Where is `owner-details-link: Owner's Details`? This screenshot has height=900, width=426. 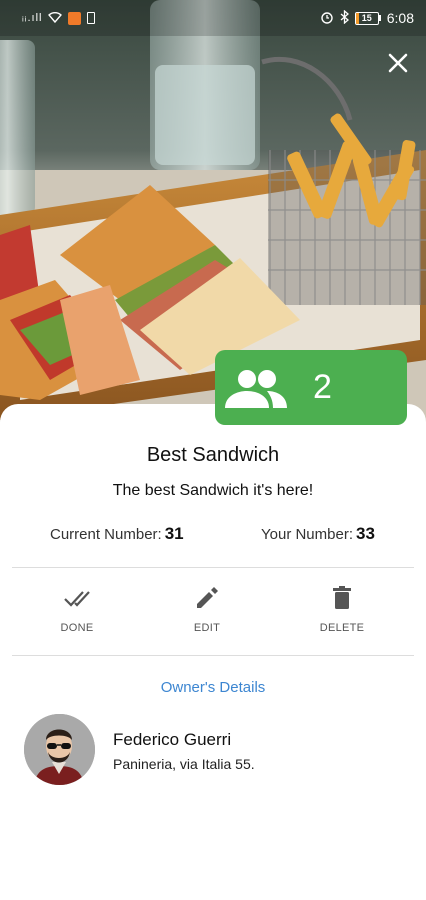
owner-details-link: Owner's Details is located at coordinates (213, 687).